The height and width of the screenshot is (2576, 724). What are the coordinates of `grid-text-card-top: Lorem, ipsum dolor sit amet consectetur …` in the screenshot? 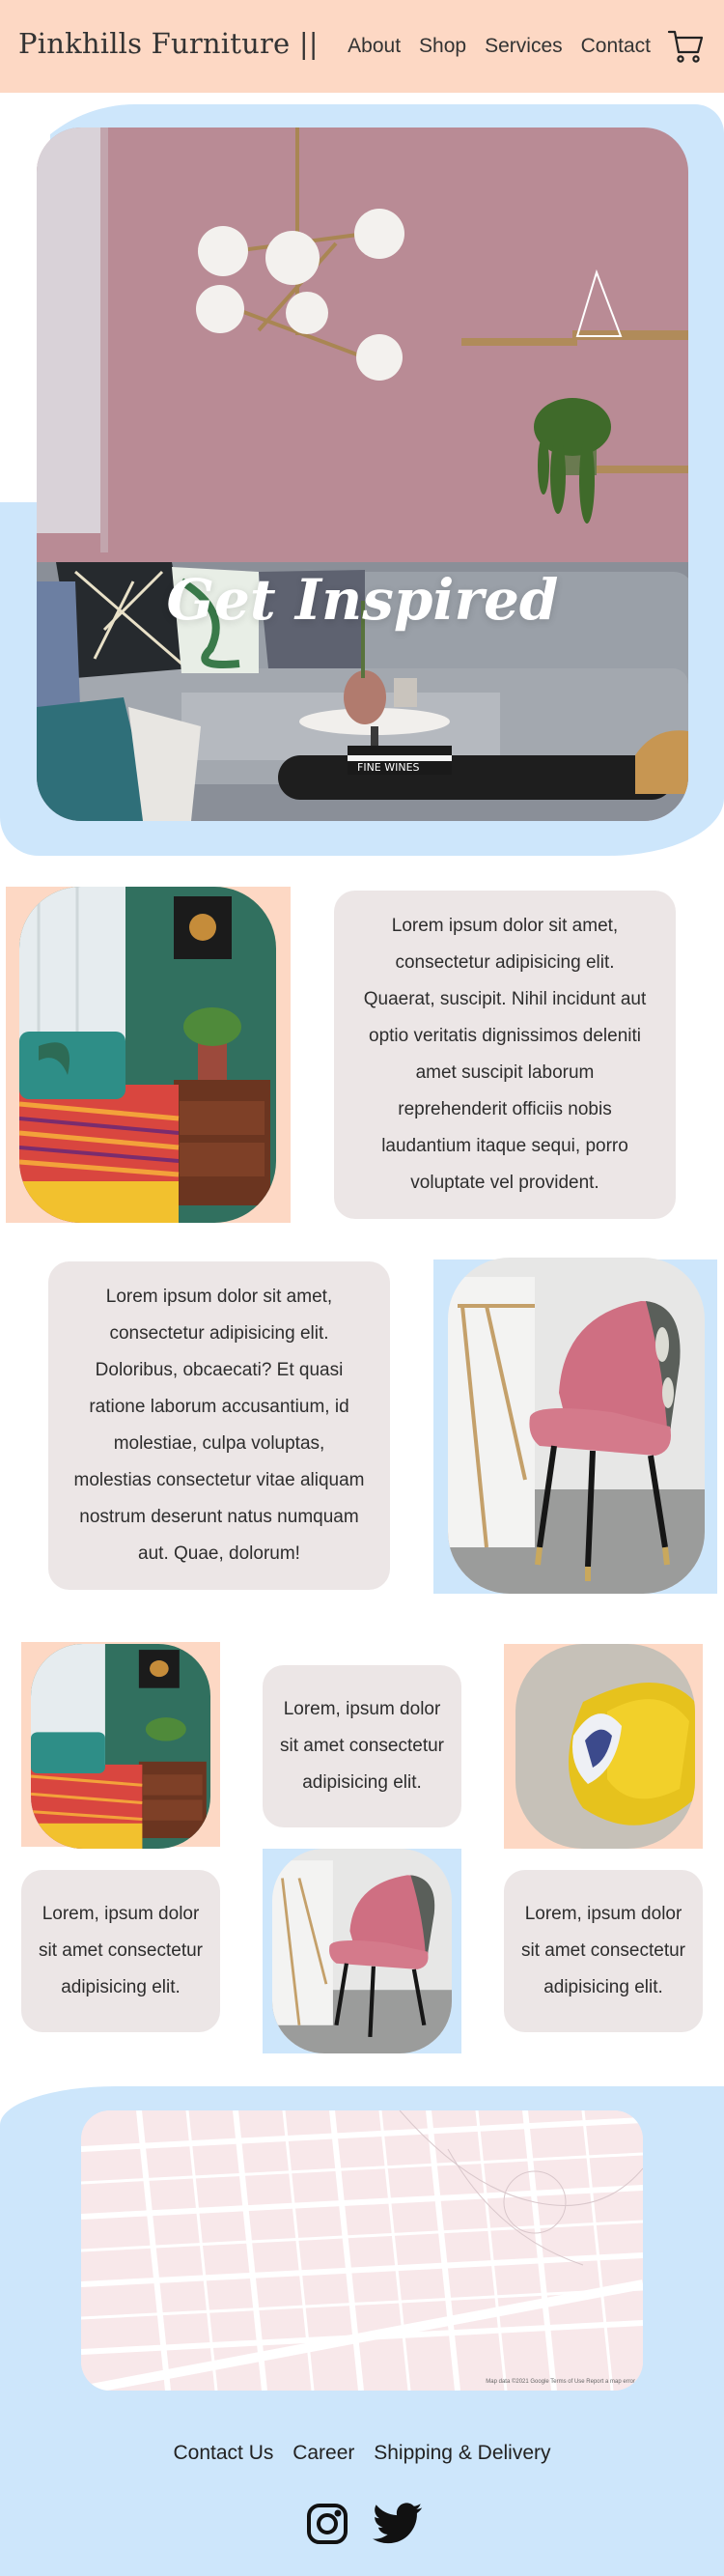 It's located at (362, 1746).